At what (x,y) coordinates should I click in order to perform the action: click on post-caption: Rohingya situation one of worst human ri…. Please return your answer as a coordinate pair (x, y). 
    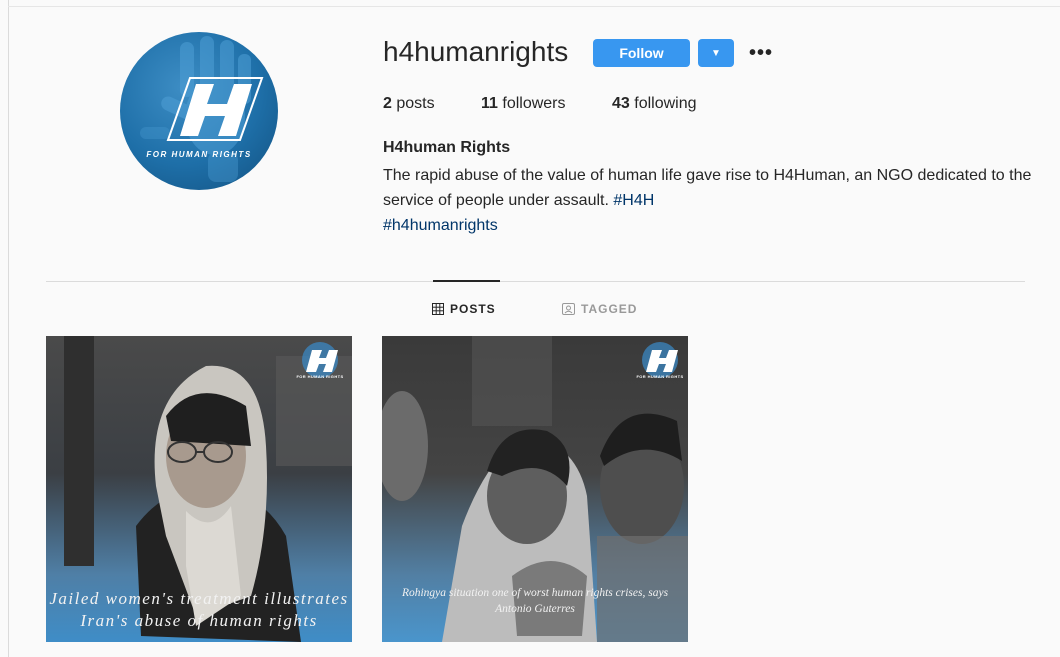
    Looking at the image, I should click on (535, 601).